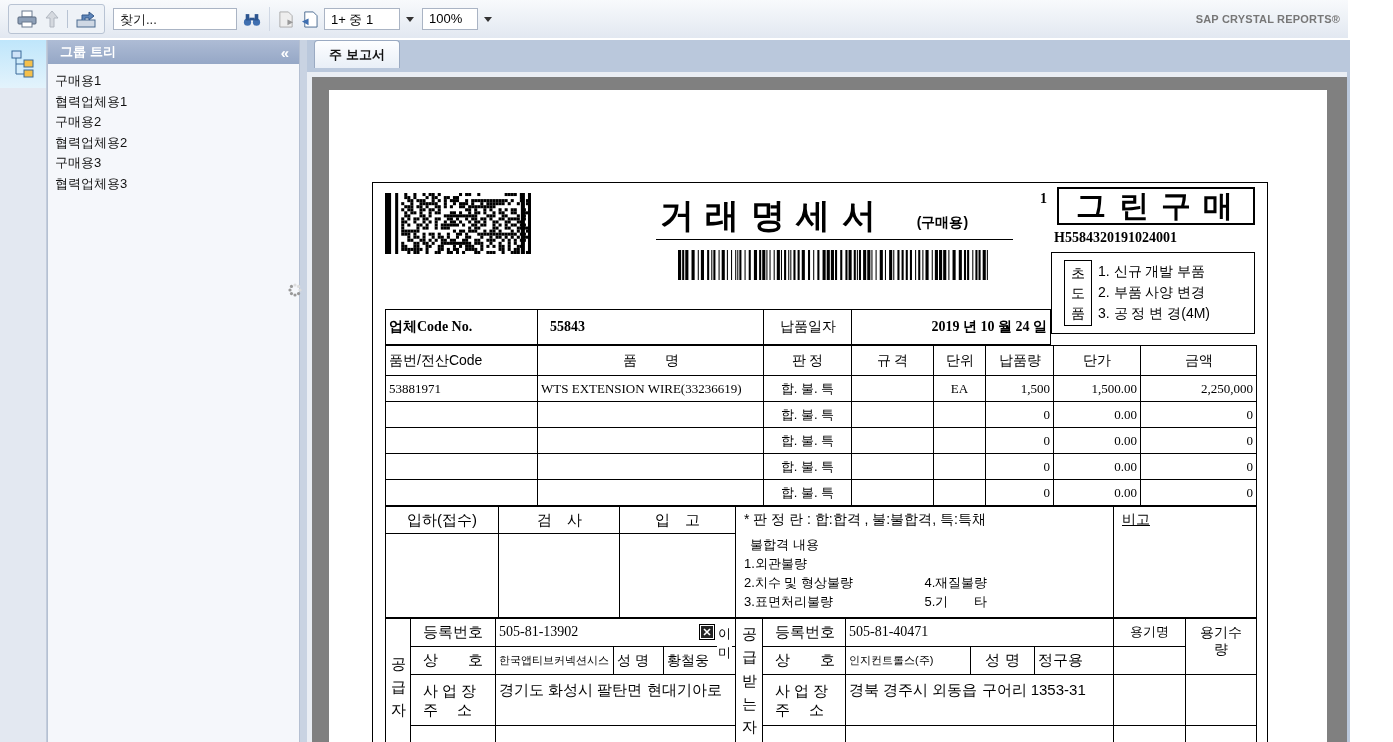  Describe the element at coordinates (1149, 632) in the screenshot. I see `column-header: 용기명` at that location.